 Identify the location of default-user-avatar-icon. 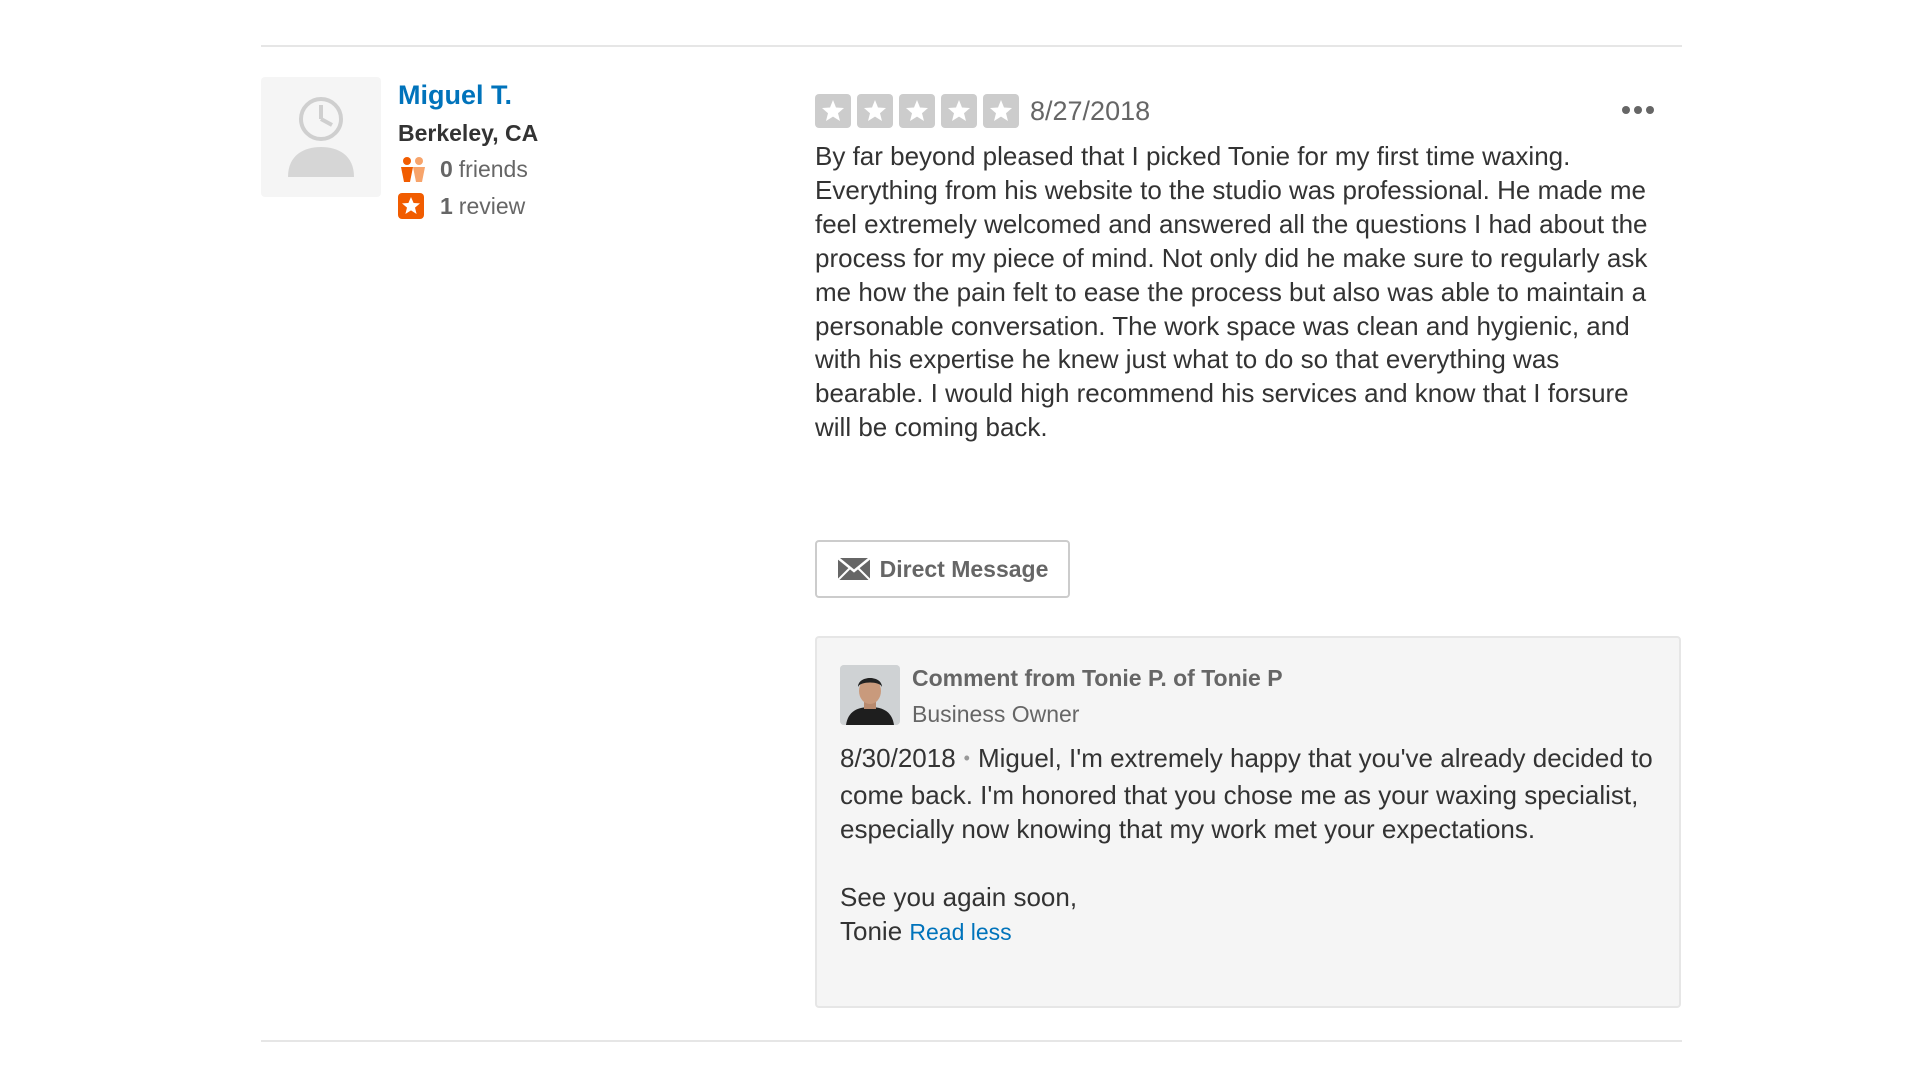
(321, 137).